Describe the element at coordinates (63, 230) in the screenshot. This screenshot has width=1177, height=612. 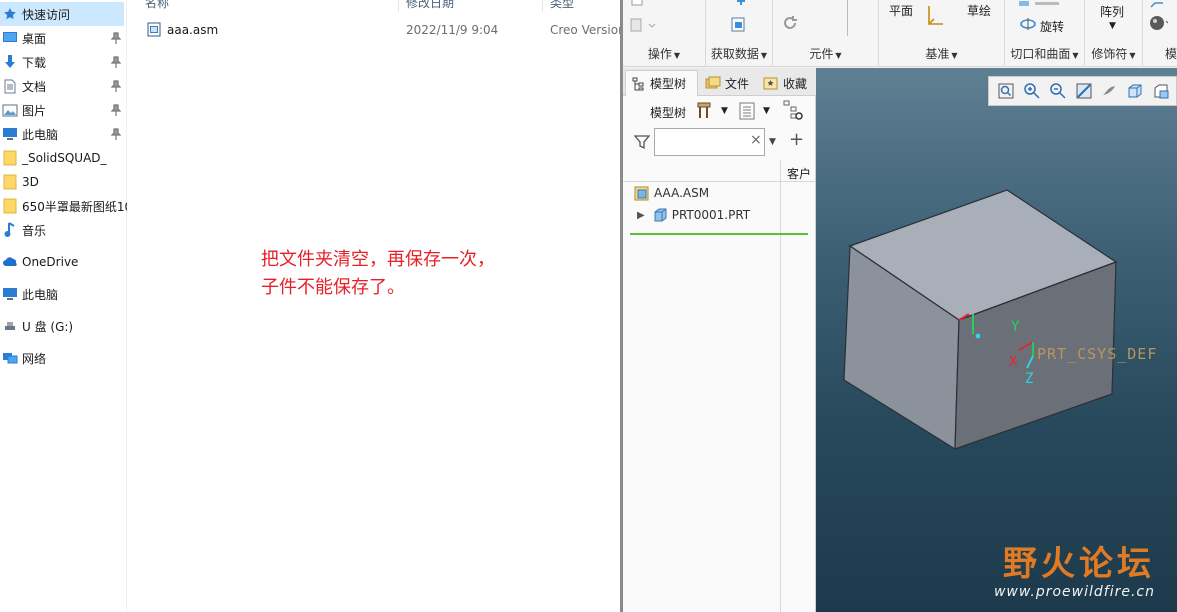
I see `nav-item-music: 音乐` at that location.